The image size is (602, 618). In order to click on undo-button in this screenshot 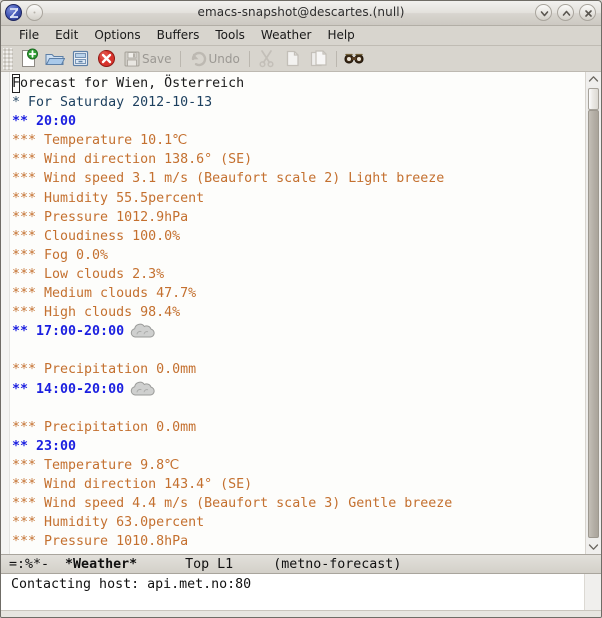, I will do `click(198, 59)`.